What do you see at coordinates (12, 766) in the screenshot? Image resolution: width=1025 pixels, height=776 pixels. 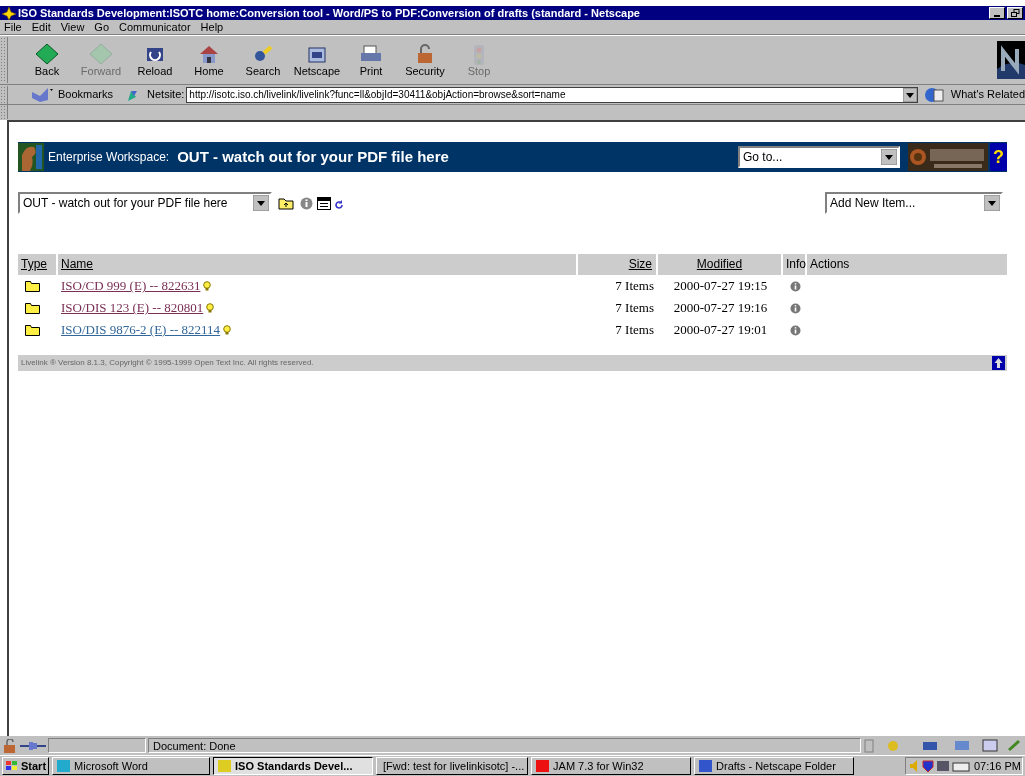 I see `windows-flag-icon` at bounding box center [12, 766].